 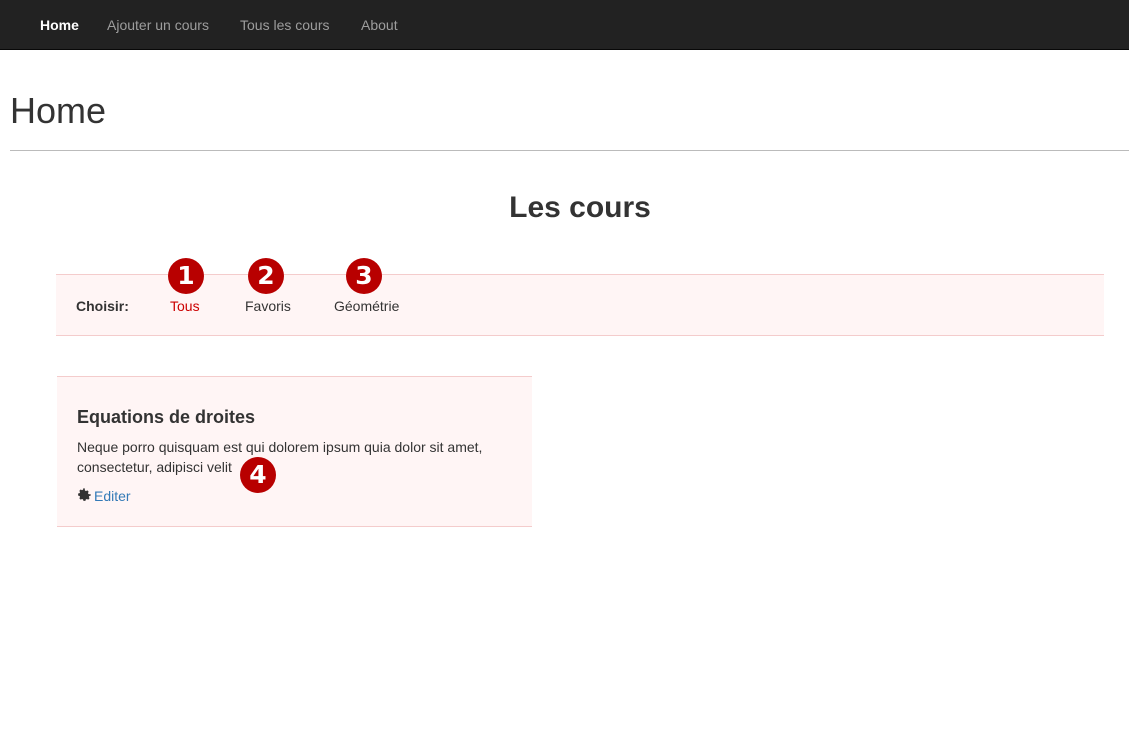 What do you see at coordinates (379, 25) in the screenshot?
I see `nav-about-link: About` at bounding box center [379, 25].